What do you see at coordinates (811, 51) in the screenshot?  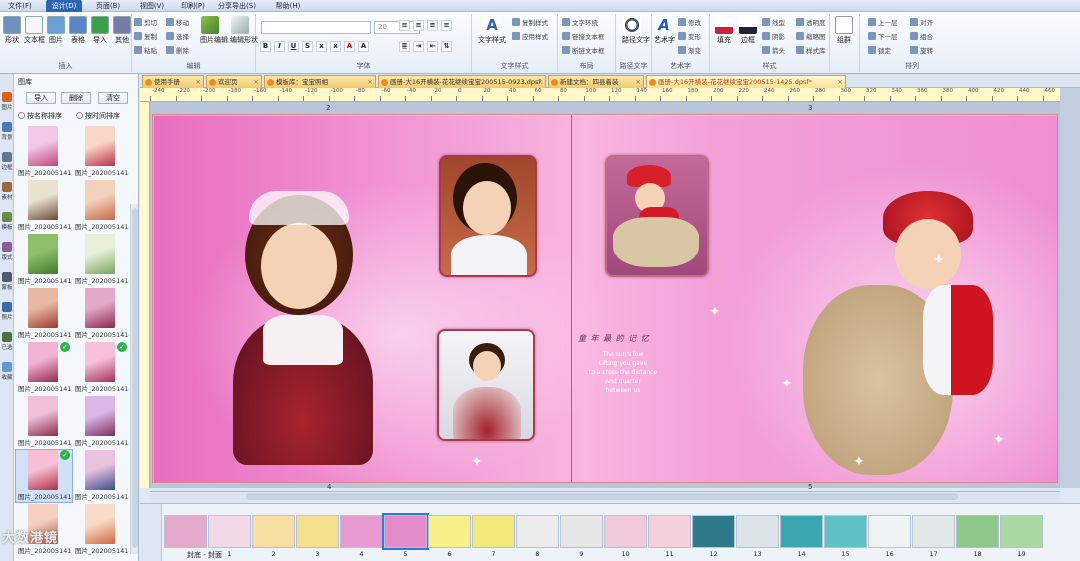 I see `style-library-button: 样式库` at bounding box center [811, 51].